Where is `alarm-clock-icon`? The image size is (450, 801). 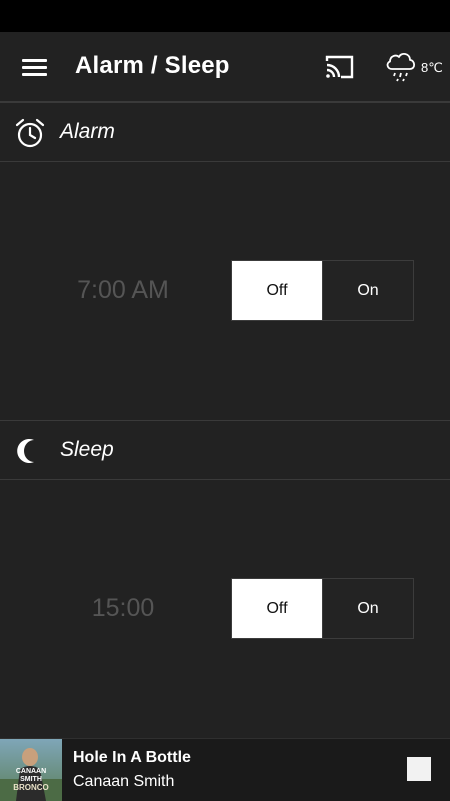
alarm-clock-icon is located at coordinates (30, 133).